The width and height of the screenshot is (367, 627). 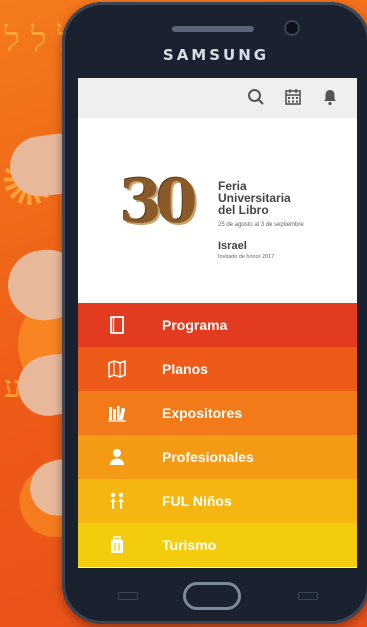 I want to click on menu-item-turismo: Turismo, so click(x=217, y=545).